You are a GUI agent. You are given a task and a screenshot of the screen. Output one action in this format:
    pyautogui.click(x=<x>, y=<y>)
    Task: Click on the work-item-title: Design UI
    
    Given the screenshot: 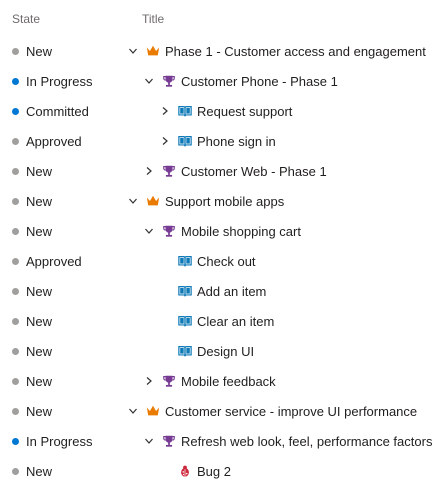 What is the action you would take?
    pyautogui.click(x=225, y=351)
    